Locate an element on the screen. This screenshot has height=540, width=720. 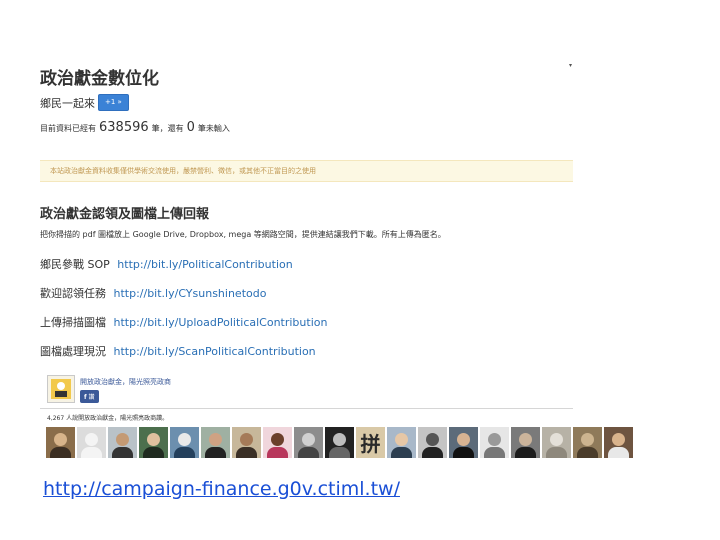
link-label: 上傳掃描圖檔 is located at coordinates (73, 322).